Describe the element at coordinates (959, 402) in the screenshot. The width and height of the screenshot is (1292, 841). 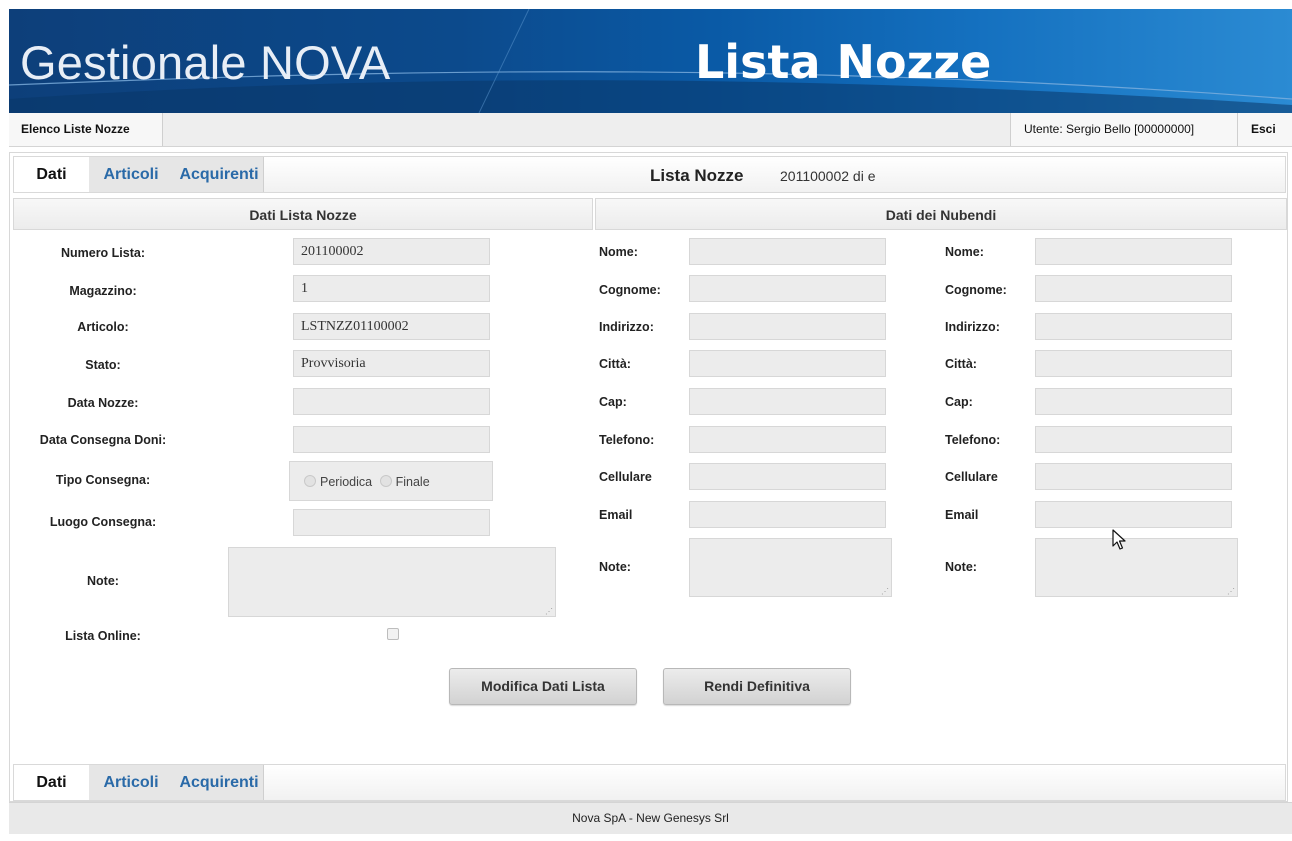
I see `nubendo2-cap-label: Cap:` at that location.